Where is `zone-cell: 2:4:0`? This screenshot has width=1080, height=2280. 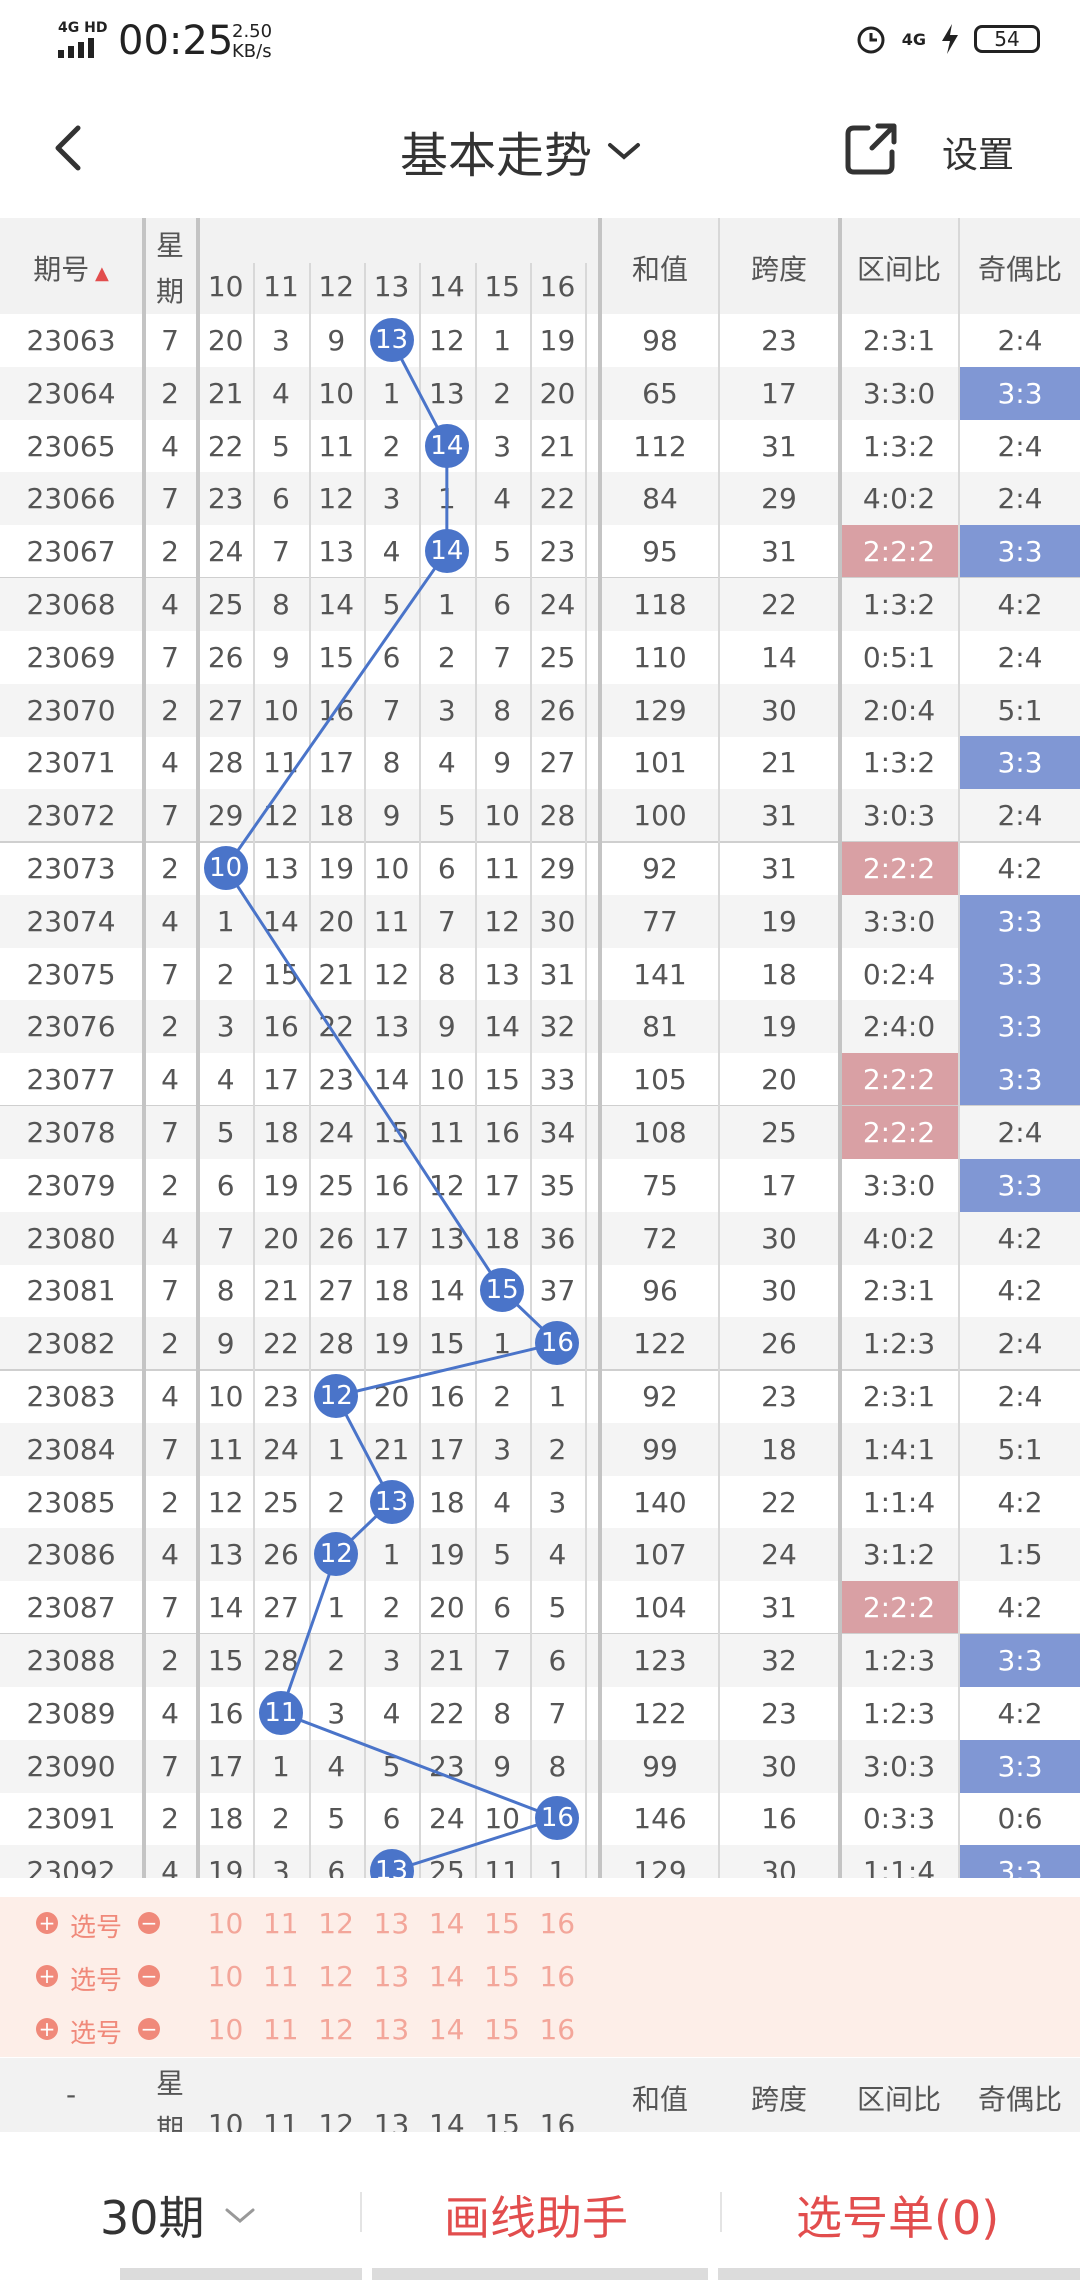 zone-cell: 2:4:0 is located at coordinates (899, 1027).